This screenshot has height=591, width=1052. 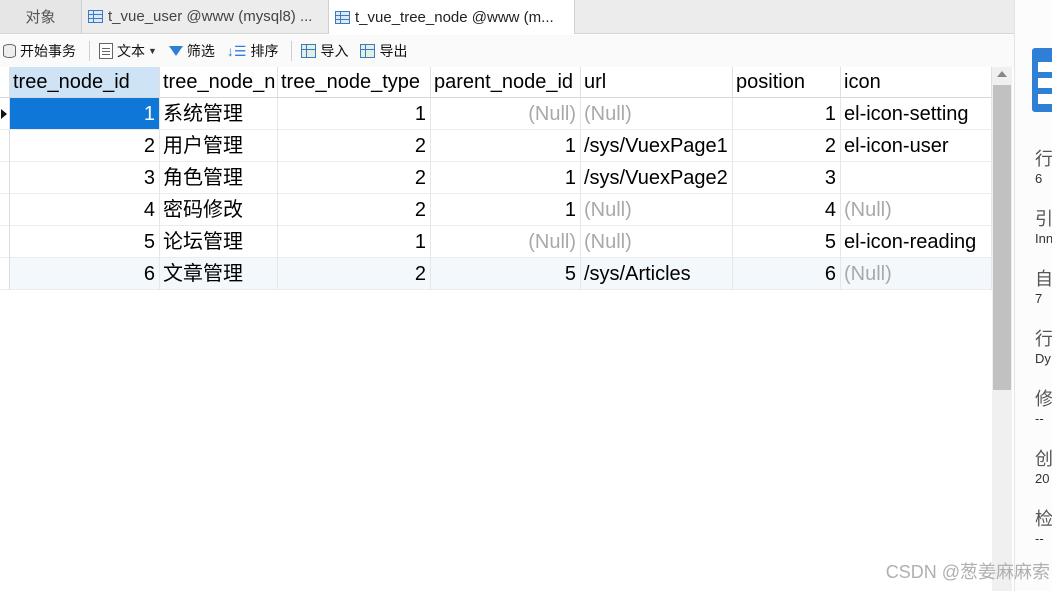 I want to click on scrollbar-thumb, so click(x=1002, y=237).